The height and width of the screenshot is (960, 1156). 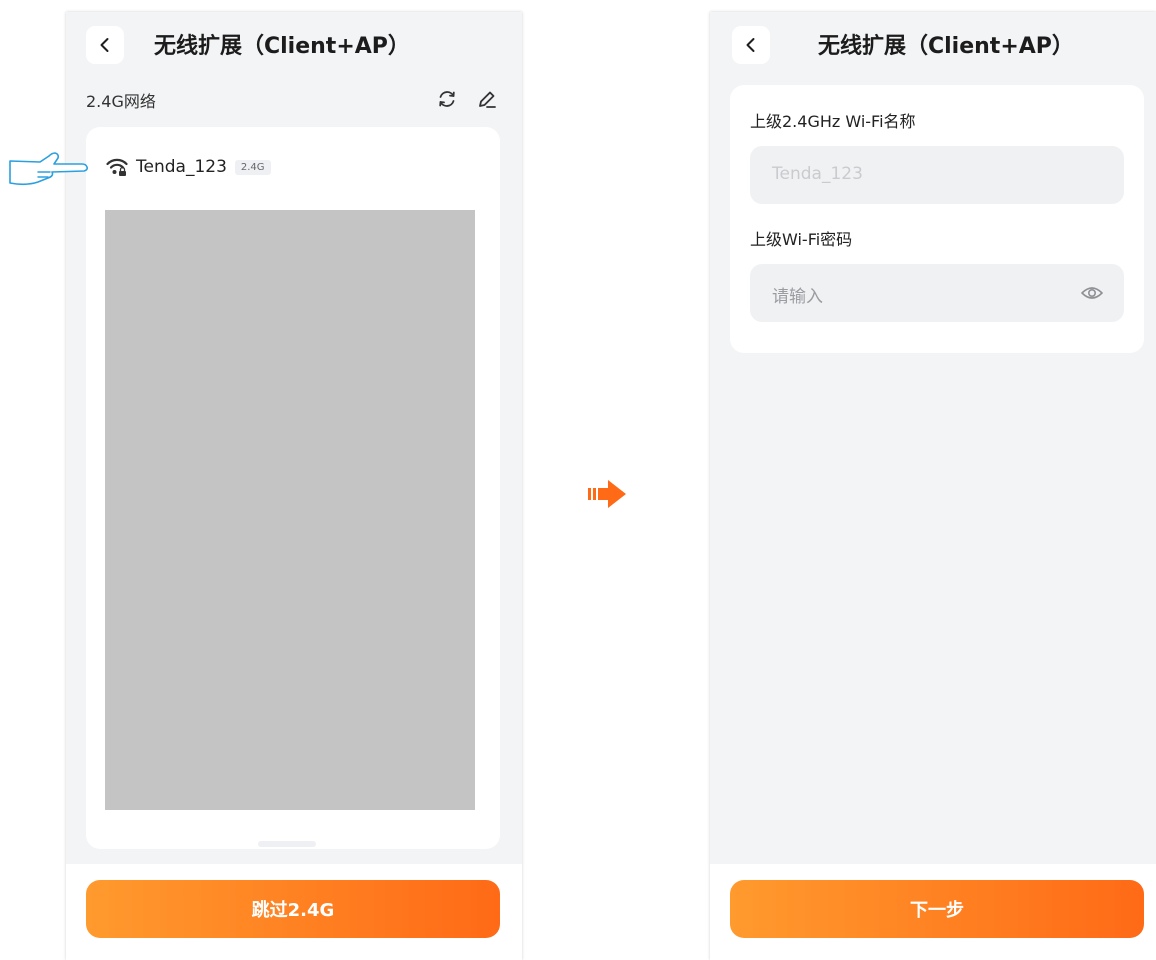 I want to click on password-label: 上级Wi-Fi密码, so click(x=801, y=239).